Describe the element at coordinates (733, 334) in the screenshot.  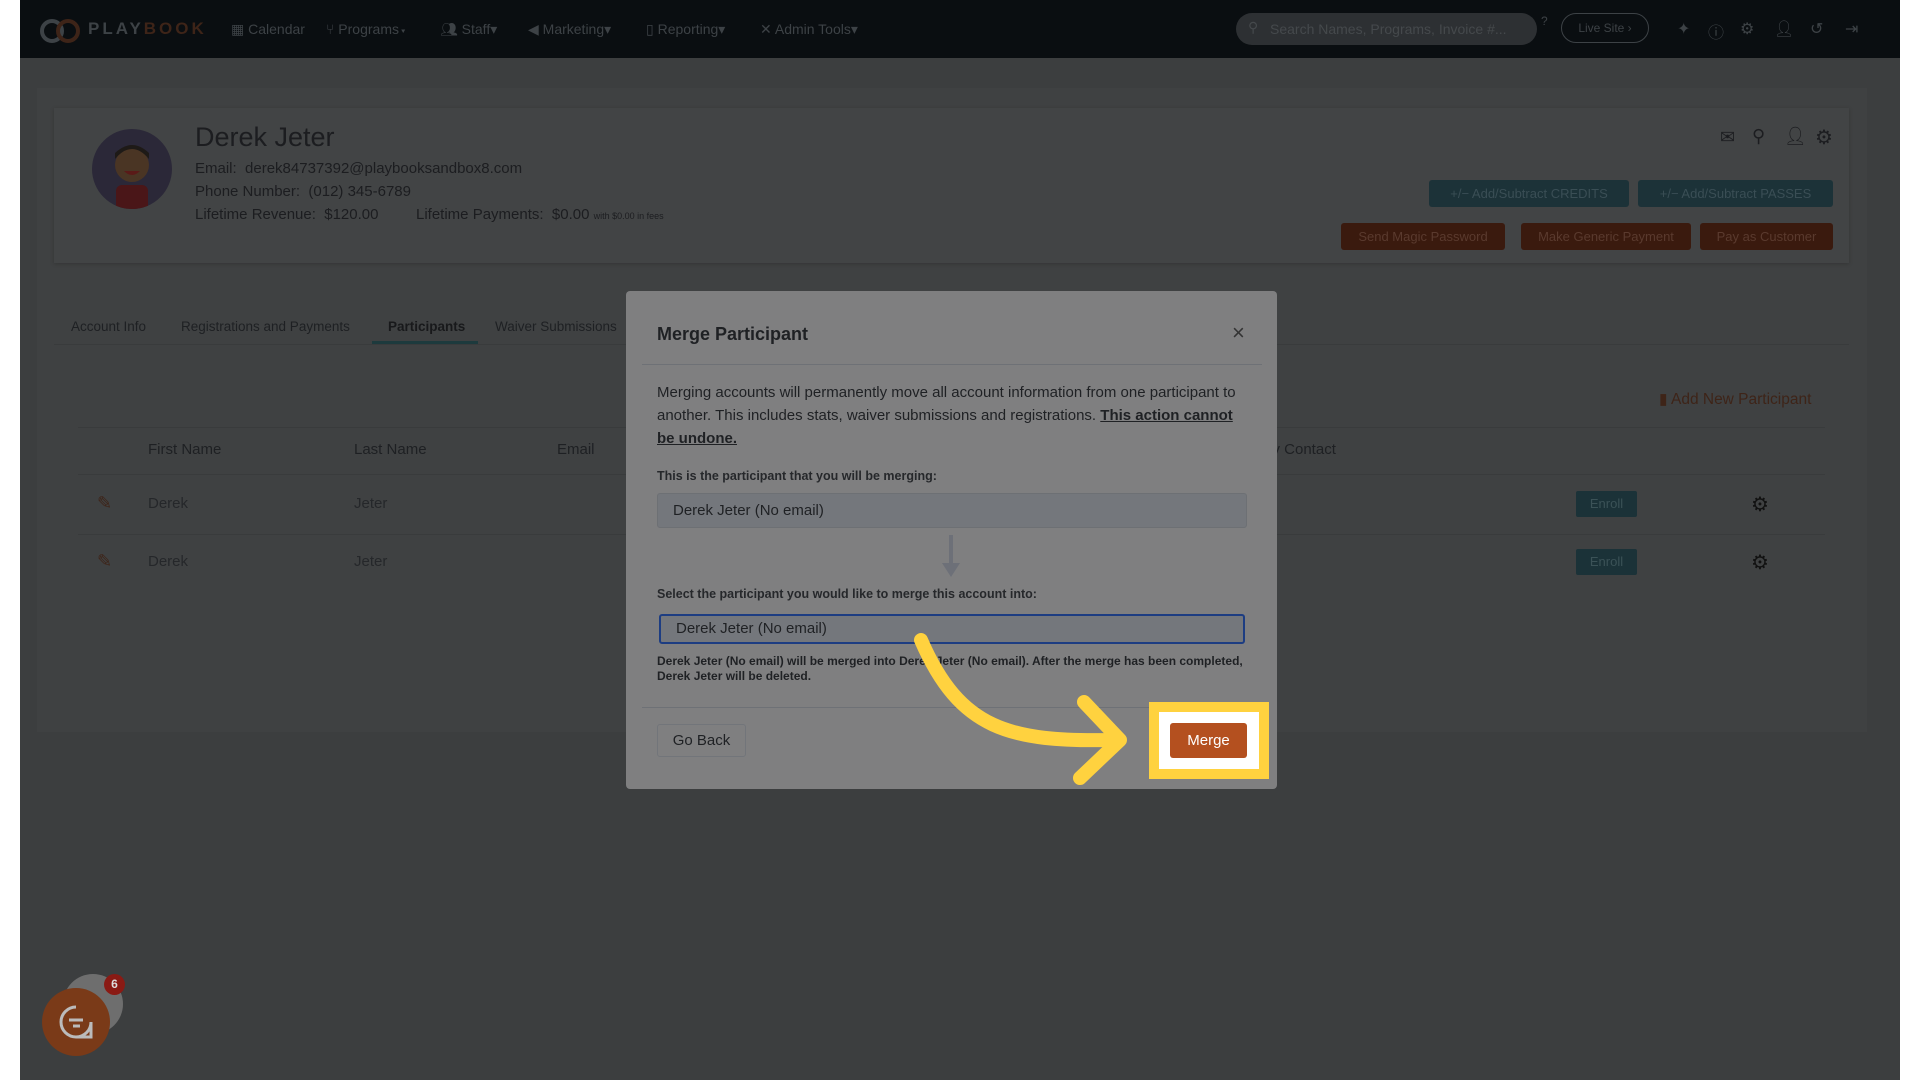
I see `modal-title: Merge Participant` at that location.